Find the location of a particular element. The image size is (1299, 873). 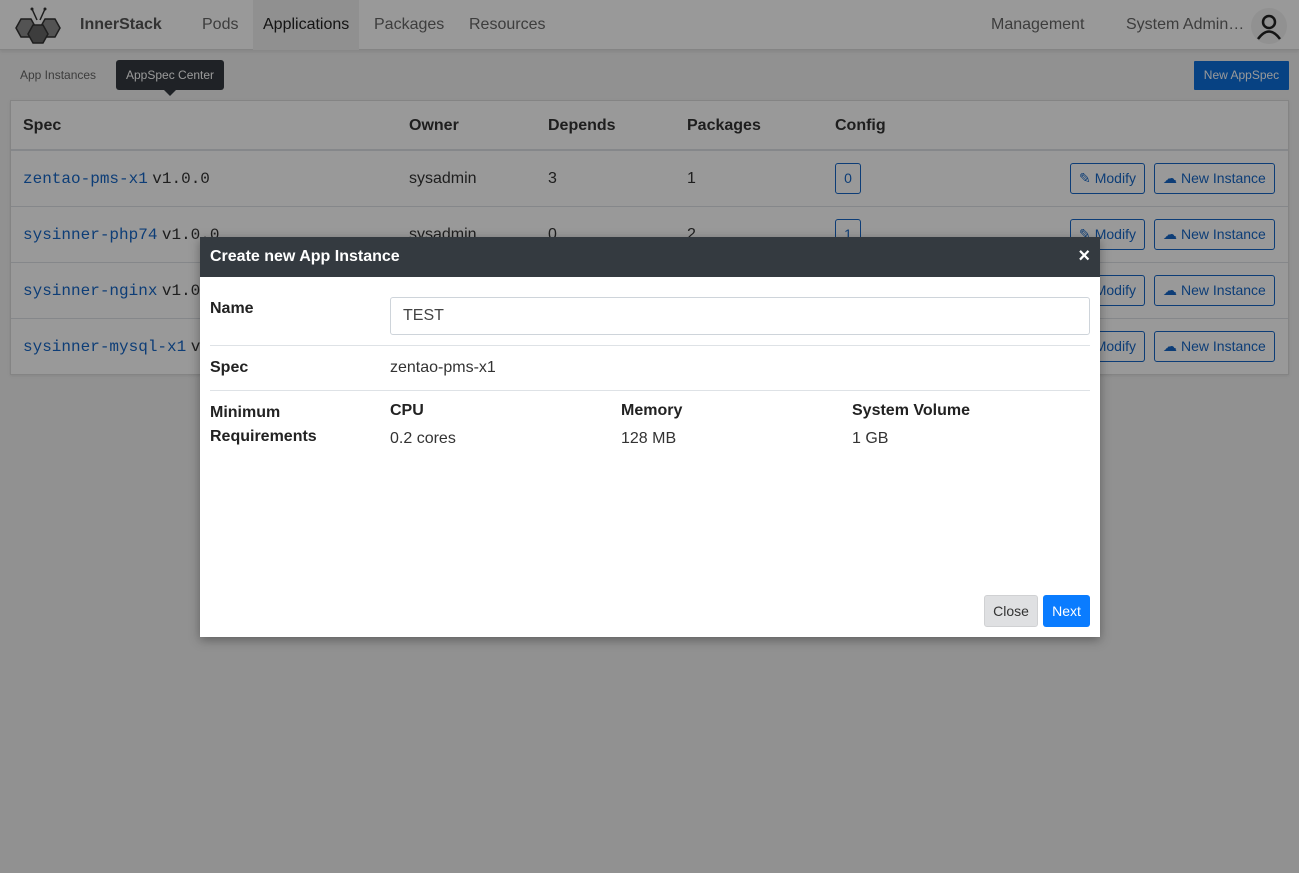

memory-label: Memory is located at coordinates (652, 410).